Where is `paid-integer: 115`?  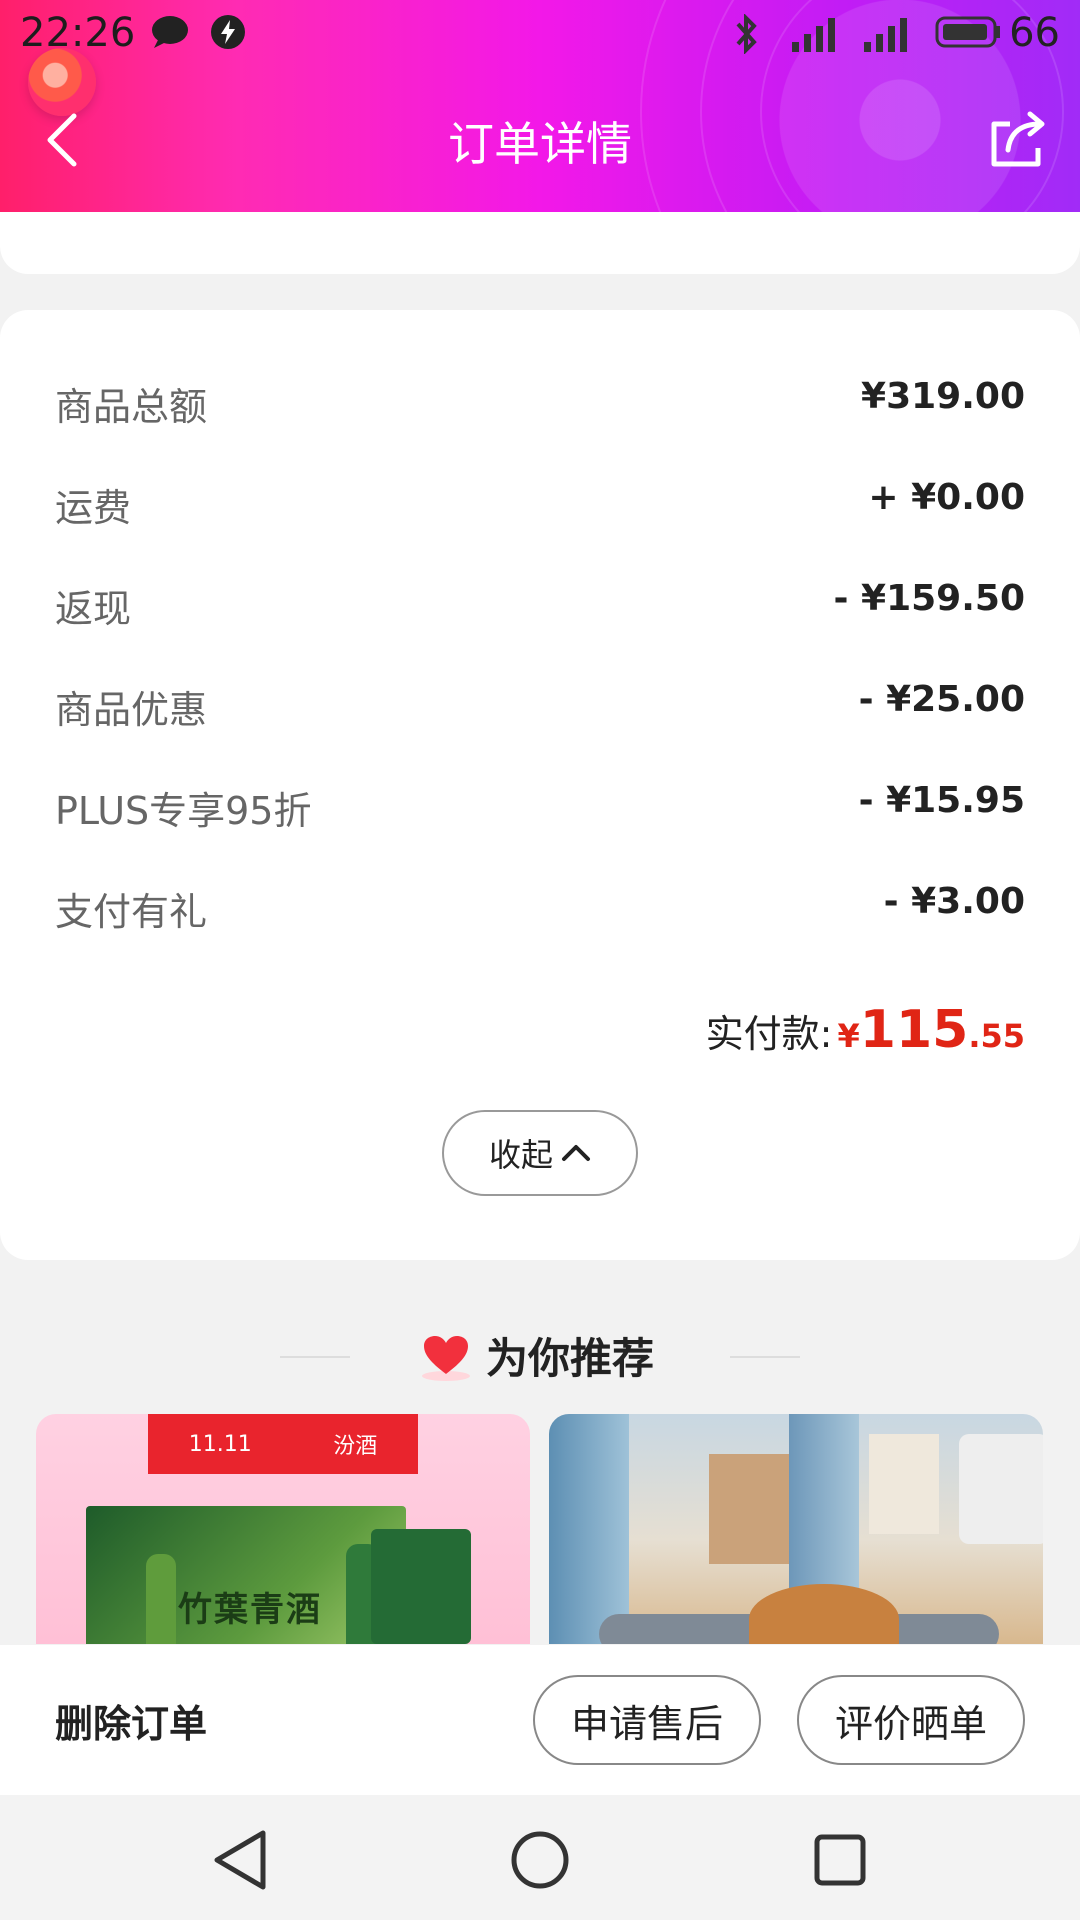
paid-integer: 115 is located at coordinates (914, 1030).